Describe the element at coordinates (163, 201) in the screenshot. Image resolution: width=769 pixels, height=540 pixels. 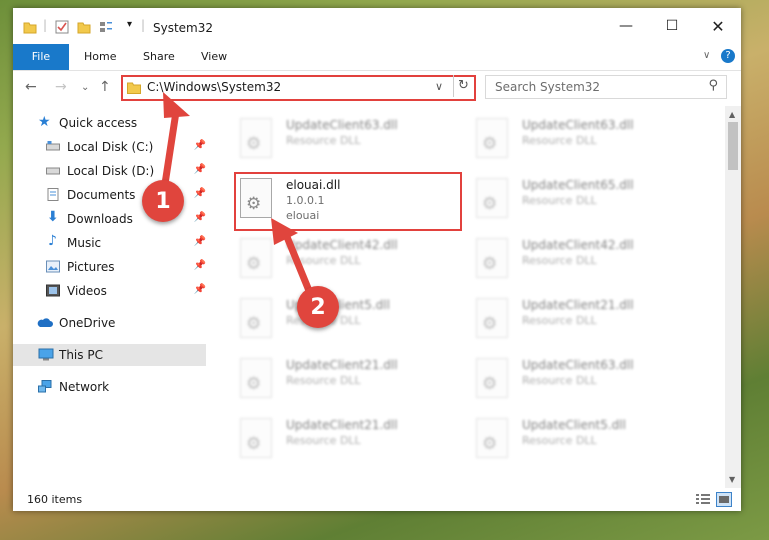
I see `step-1-badge: 1` at that location.